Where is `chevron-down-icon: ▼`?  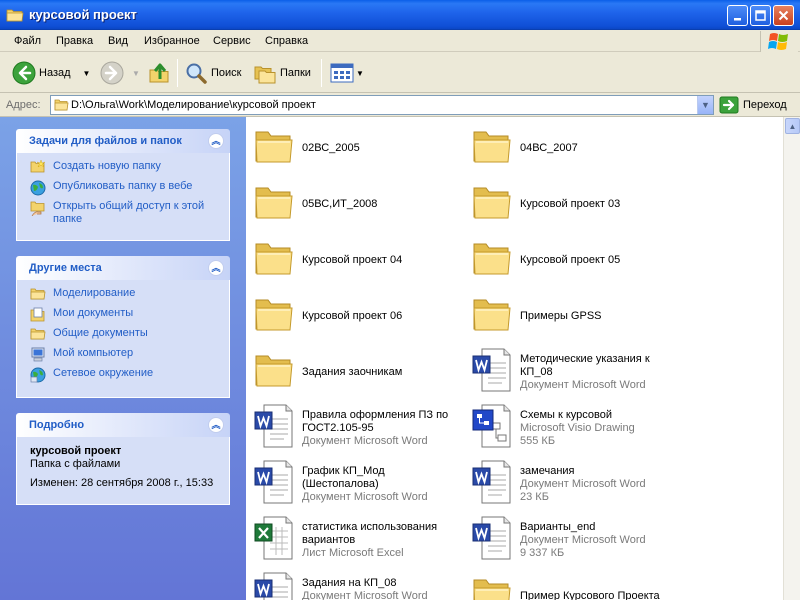 chevron-down-icon: ▼ is located at coordinates (705, 105).